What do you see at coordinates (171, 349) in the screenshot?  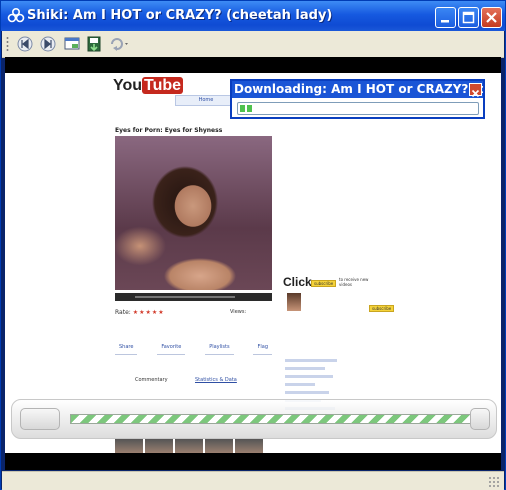 I see `favorite-link: Favorite` at bounding box center [171, 349].